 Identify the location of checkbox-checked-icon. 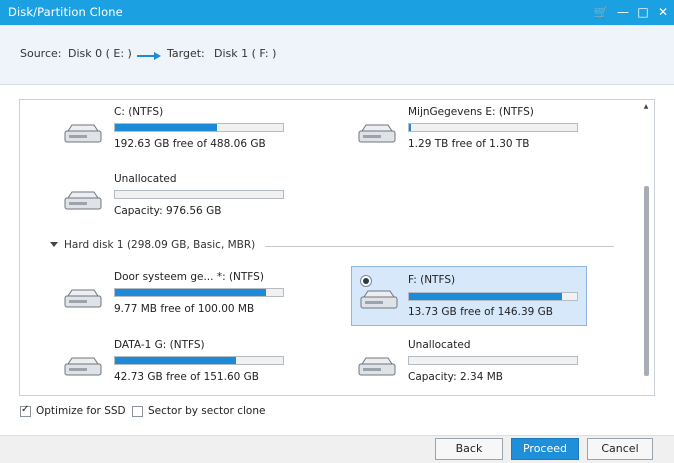
(25, 410).